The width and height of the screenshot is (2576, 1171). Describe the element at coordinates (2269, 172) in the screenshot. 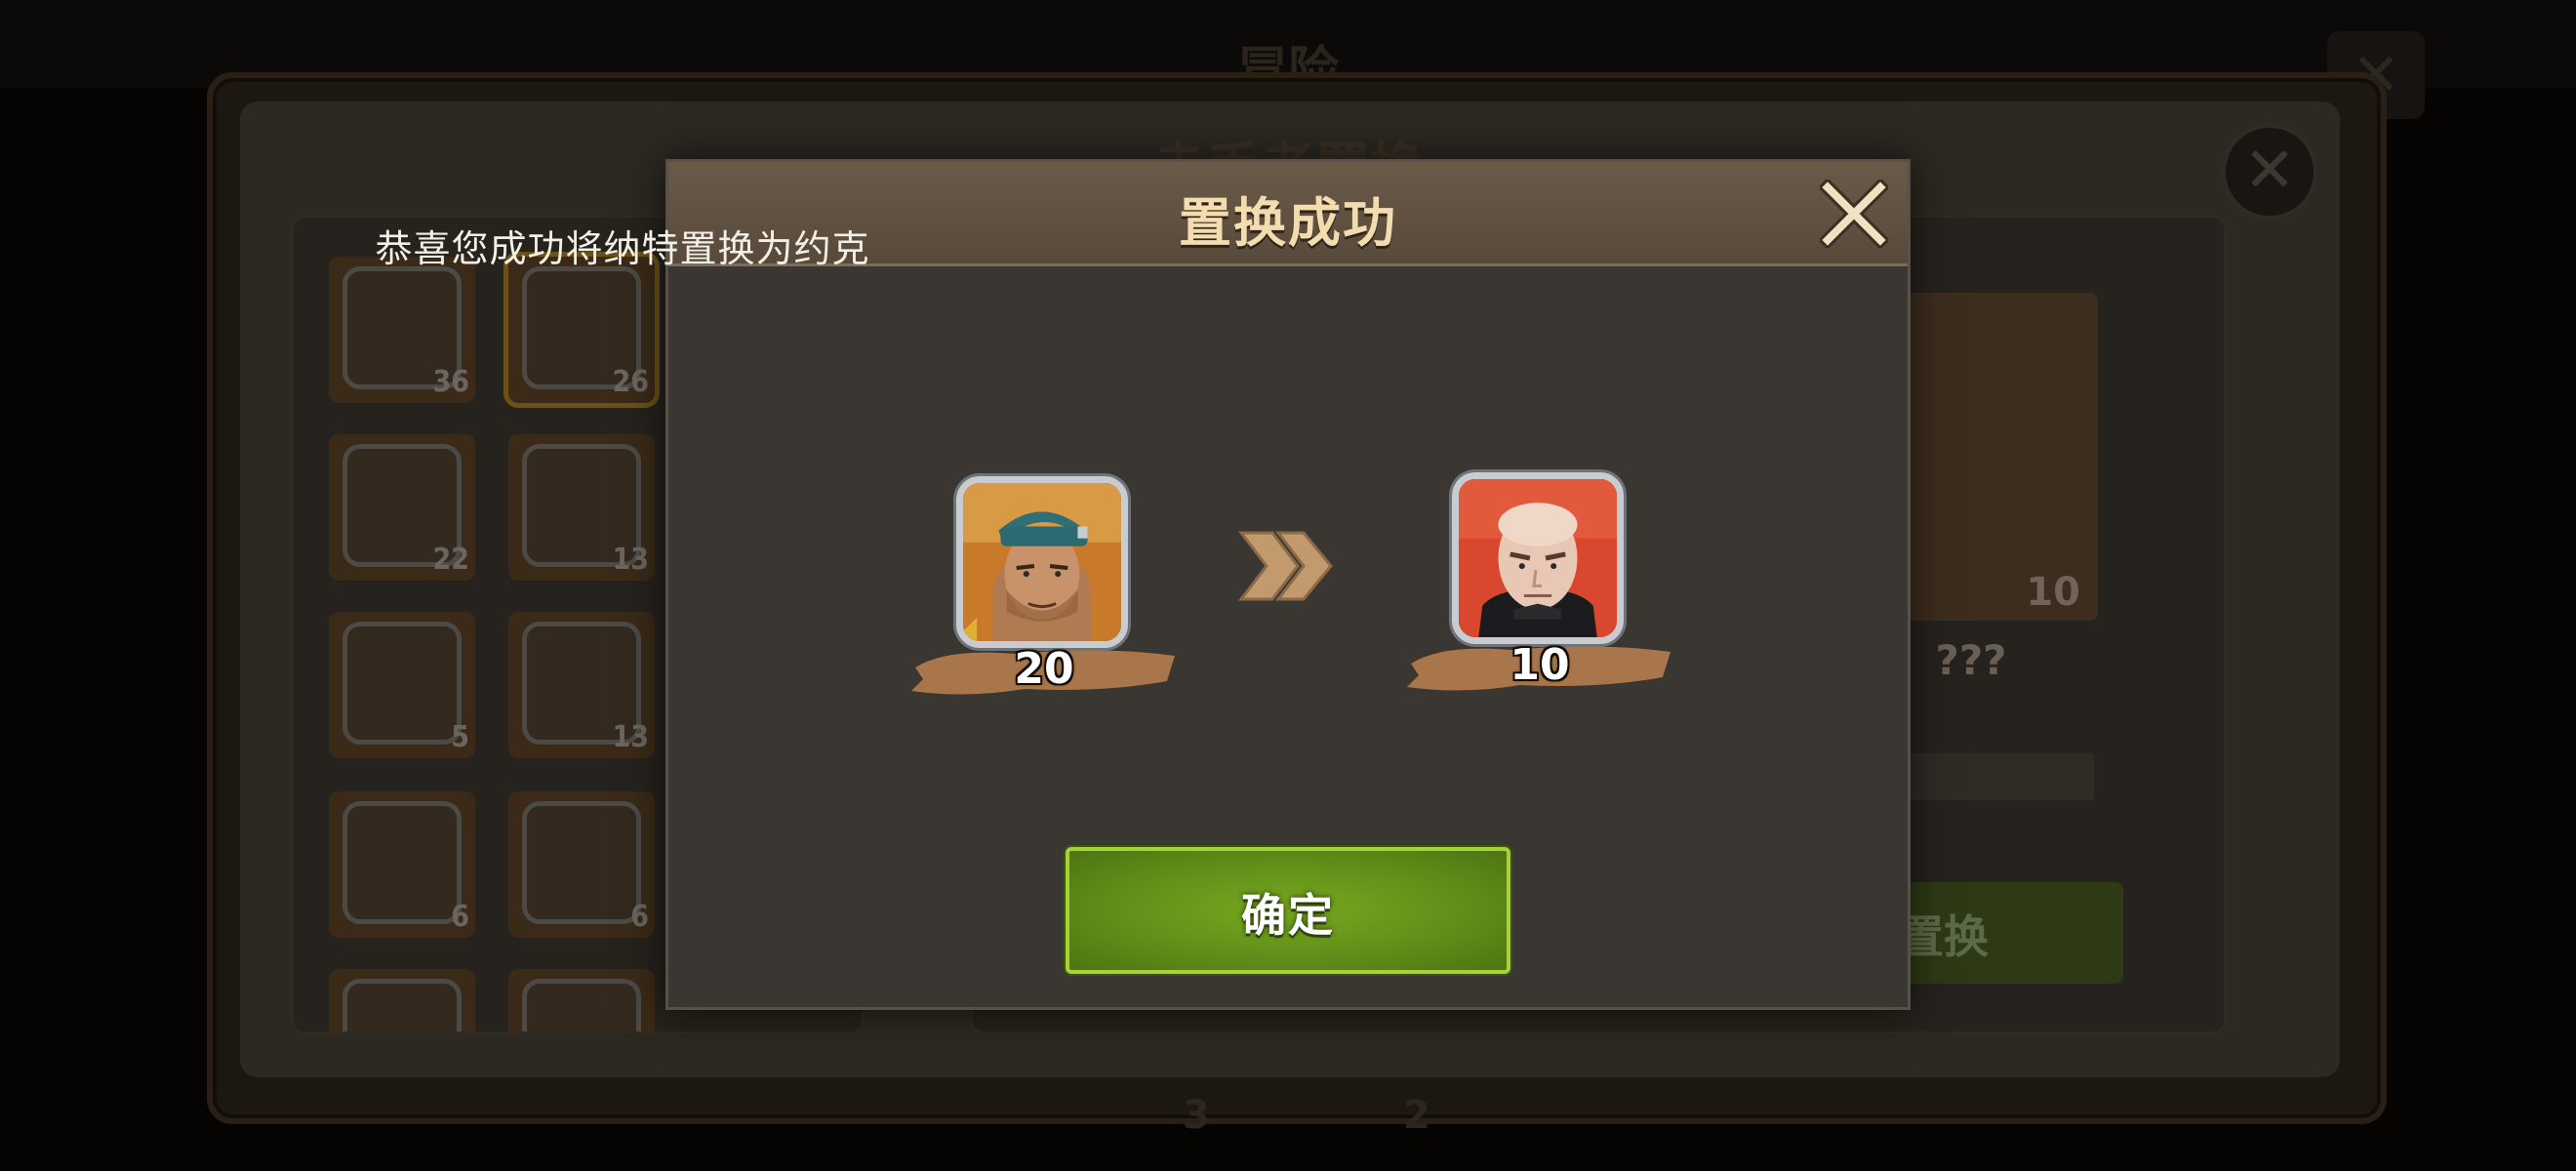

I see `panel-close-icon: ✕` at that location.